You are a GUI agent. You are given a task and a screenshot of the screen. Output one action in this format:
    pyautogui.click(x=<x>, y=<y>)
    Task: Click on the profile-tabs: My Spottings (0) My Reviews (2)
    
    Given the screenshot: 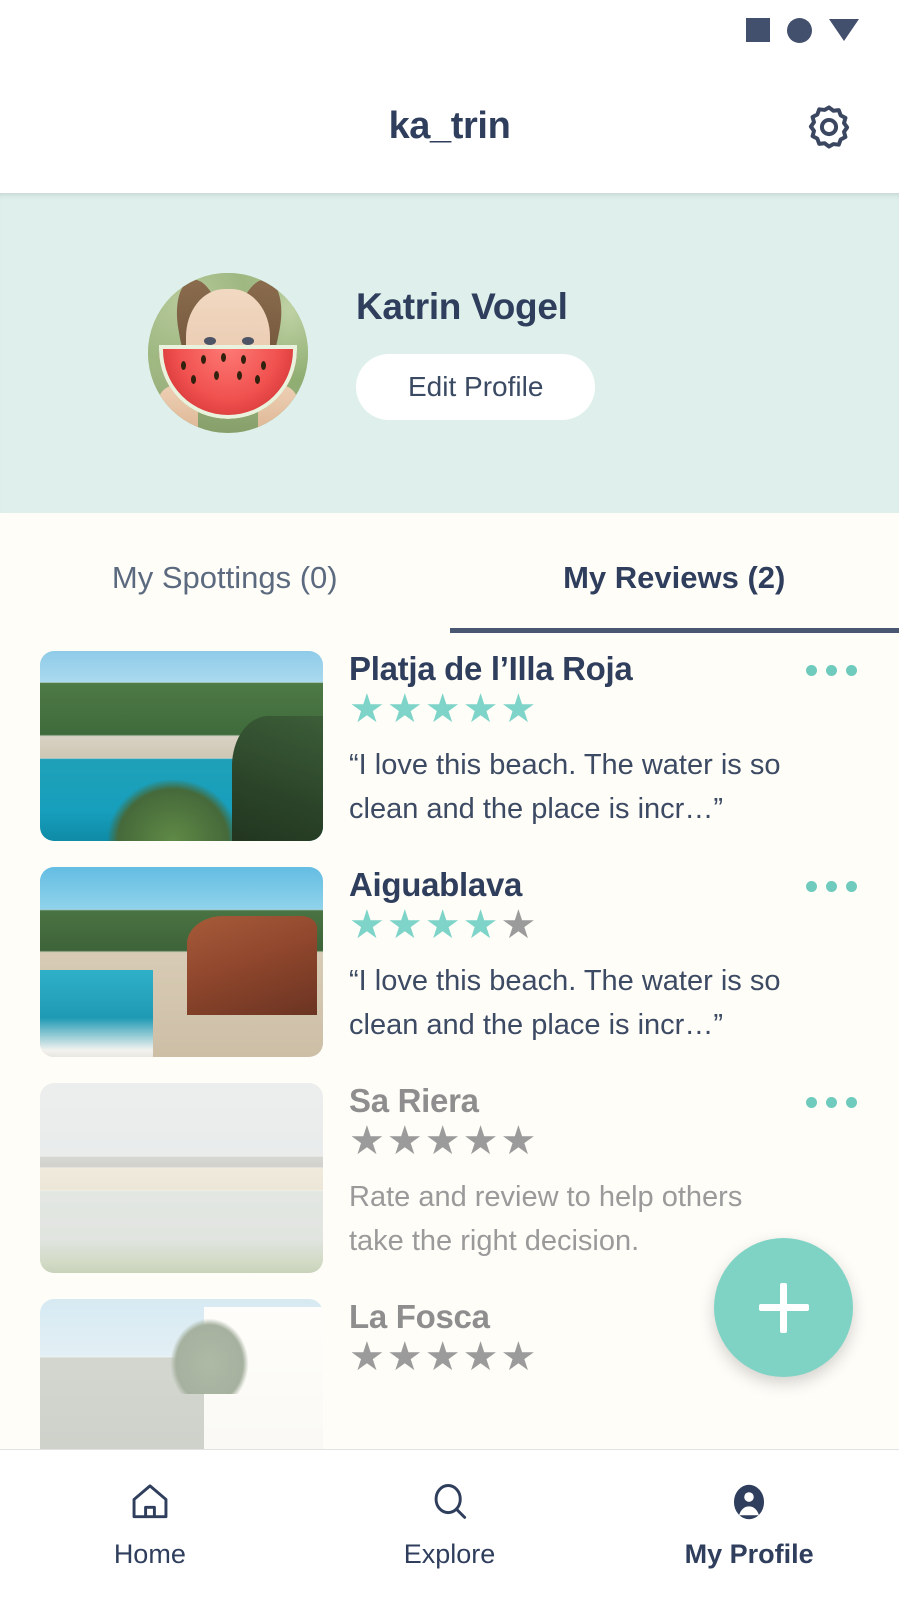 What is the action you would take?
    pyautogui.click(x=449, y=573)
    